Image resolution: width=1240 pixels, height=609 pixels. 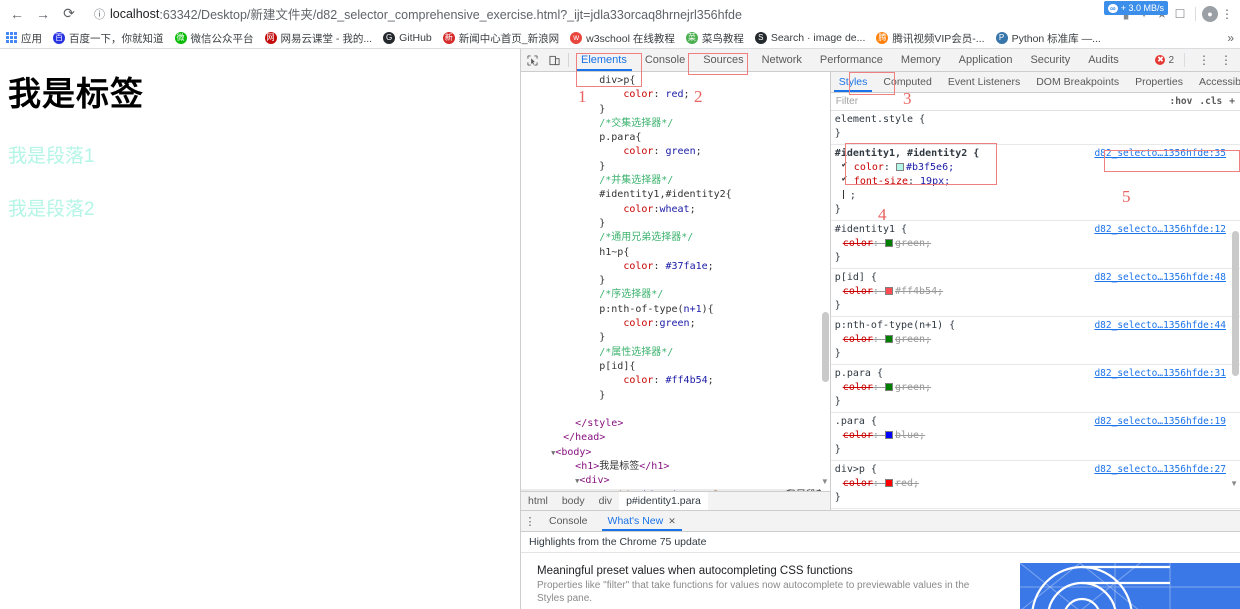 What do you see at coordinates (1035, 128) in the screenshot?
I see `css-rule-element-style: element.style {}` at bounding box center [1035, 128].